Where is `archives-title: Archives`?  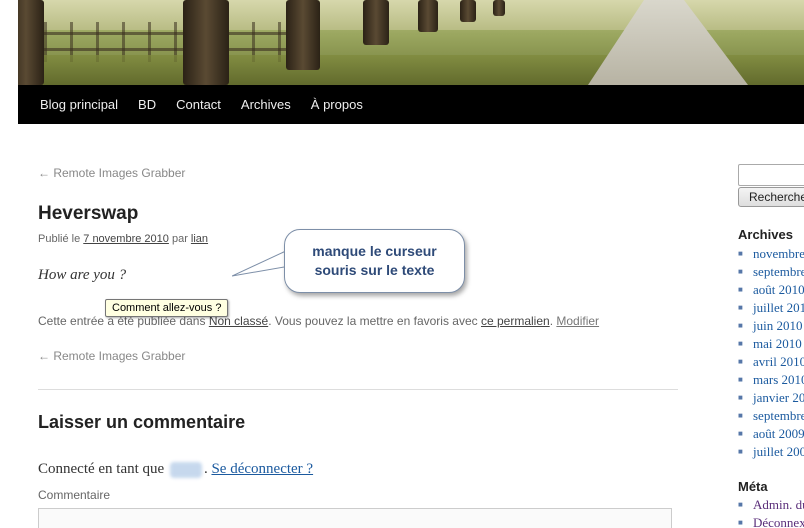 archives-title: Archives is located at coordinates (765, 234).